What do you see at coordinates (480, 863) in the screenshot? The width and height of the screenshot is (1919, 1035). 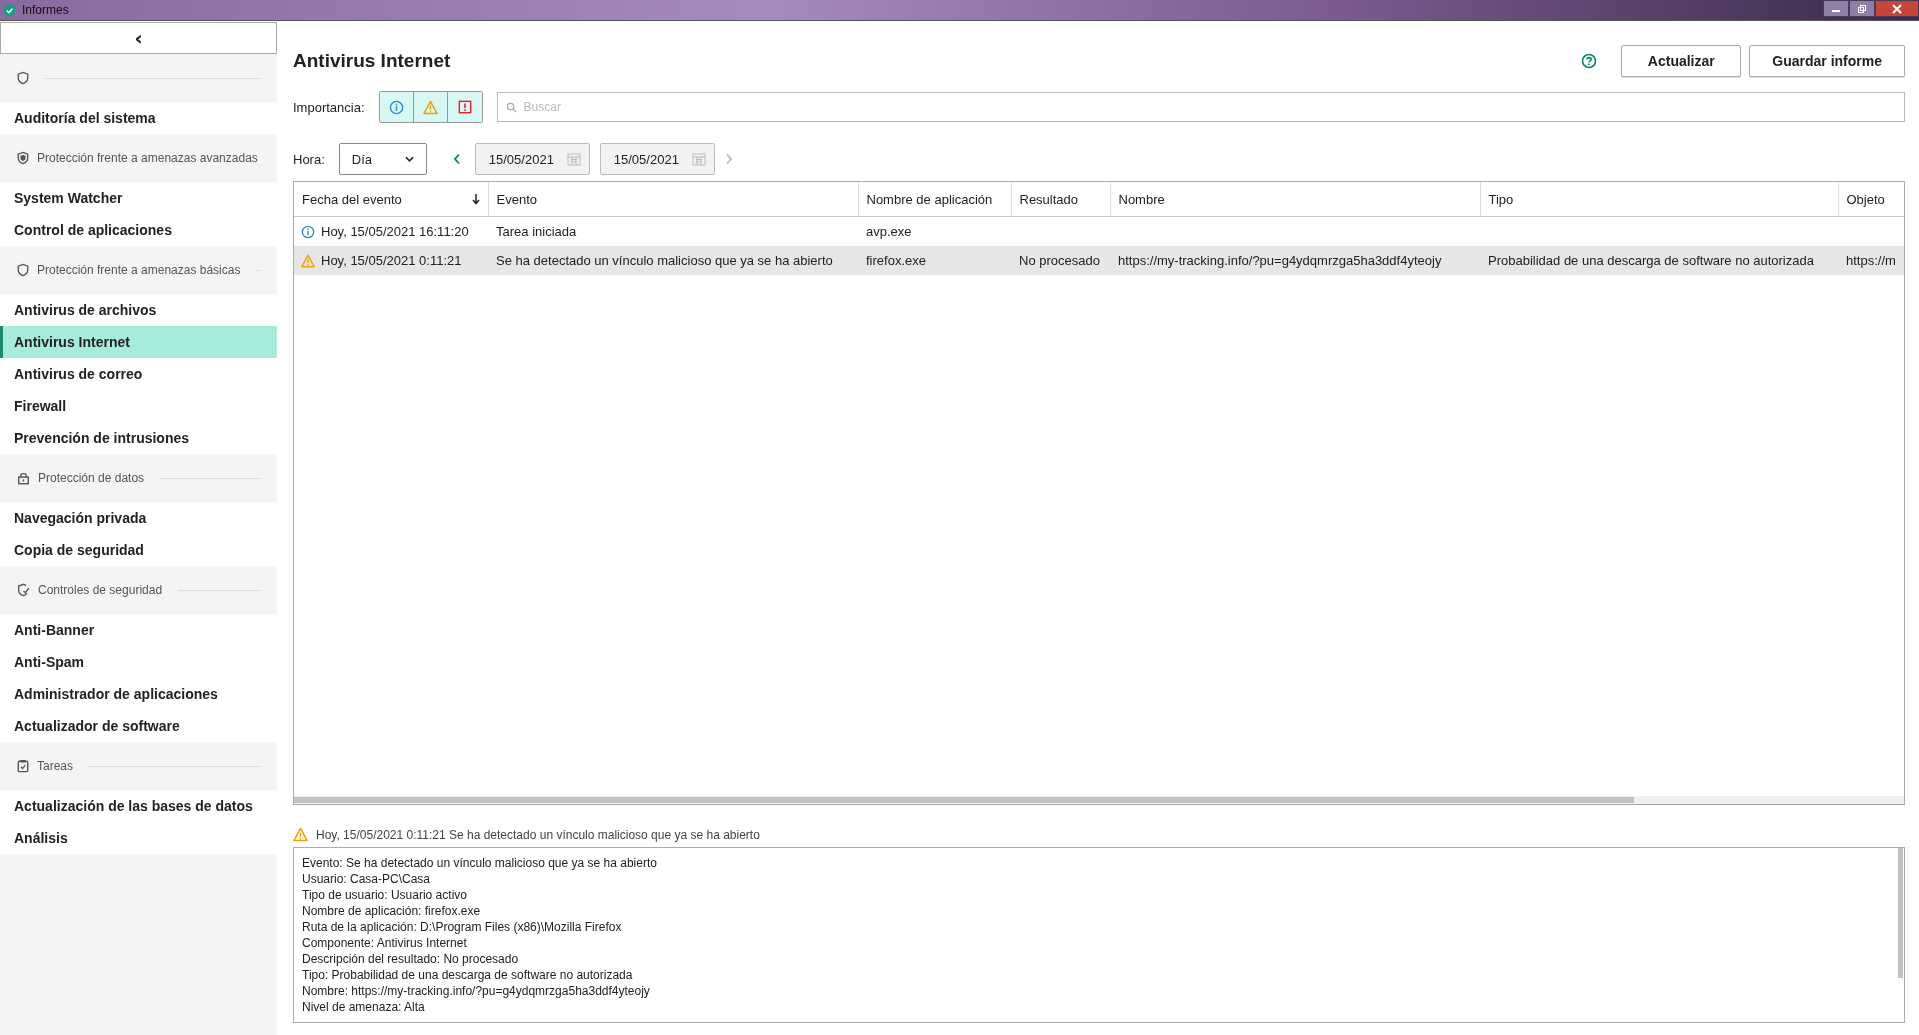 I see `details-line: Evento: Se ha detectado un vínculo malicioso que ya se ha abierto` at bounding box center [480, 863].